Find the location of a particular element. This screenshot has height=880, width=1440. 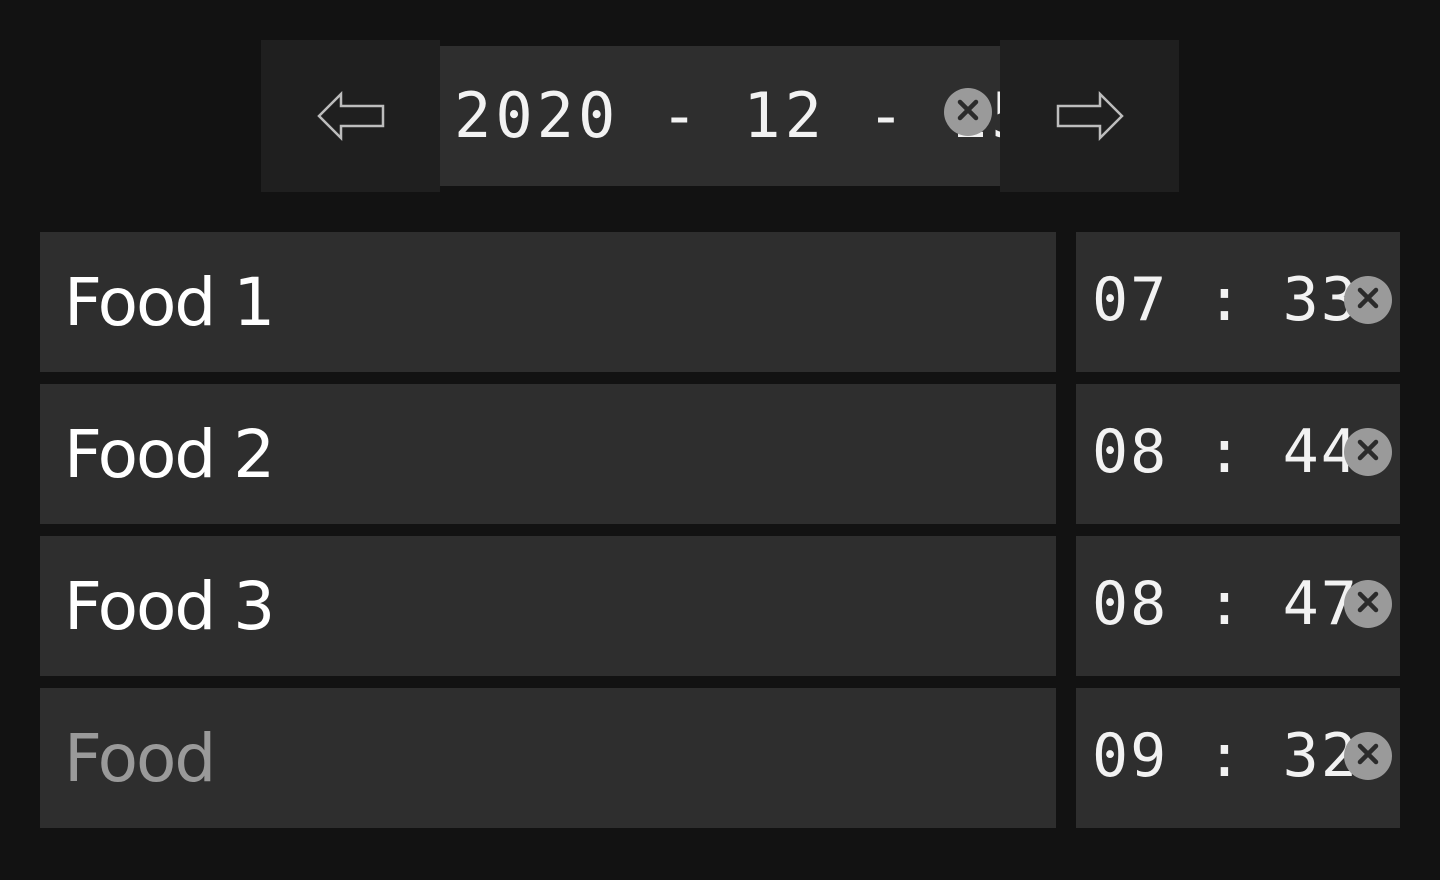

clear-date-button is located at coordinates (968, 112).